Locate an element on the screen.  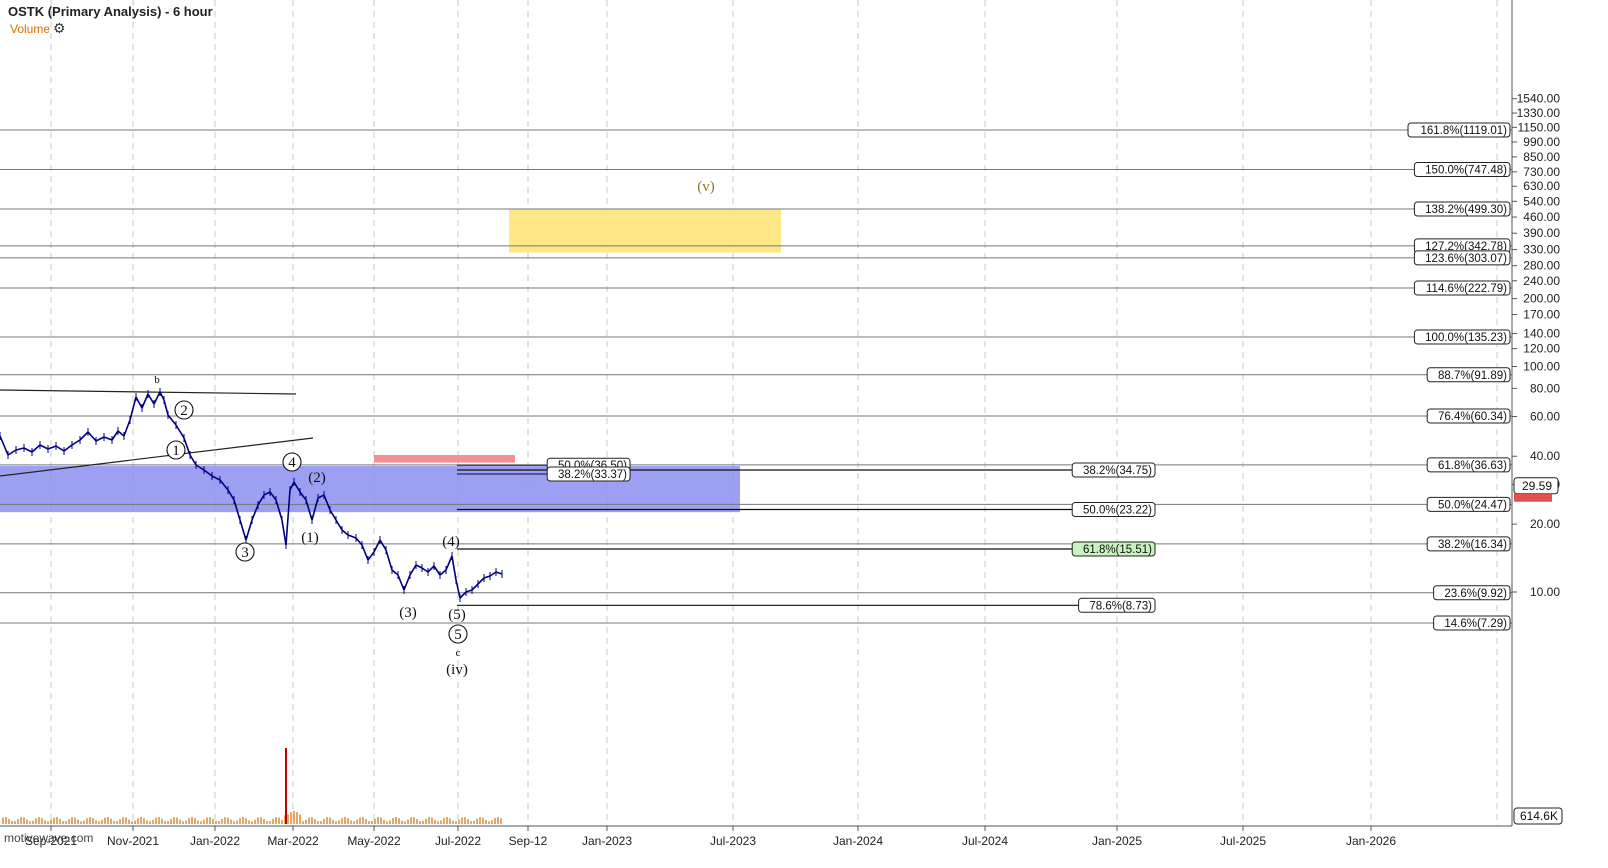
fib-label: 138.2%(499.30) is located at coordinates (1466, 210).